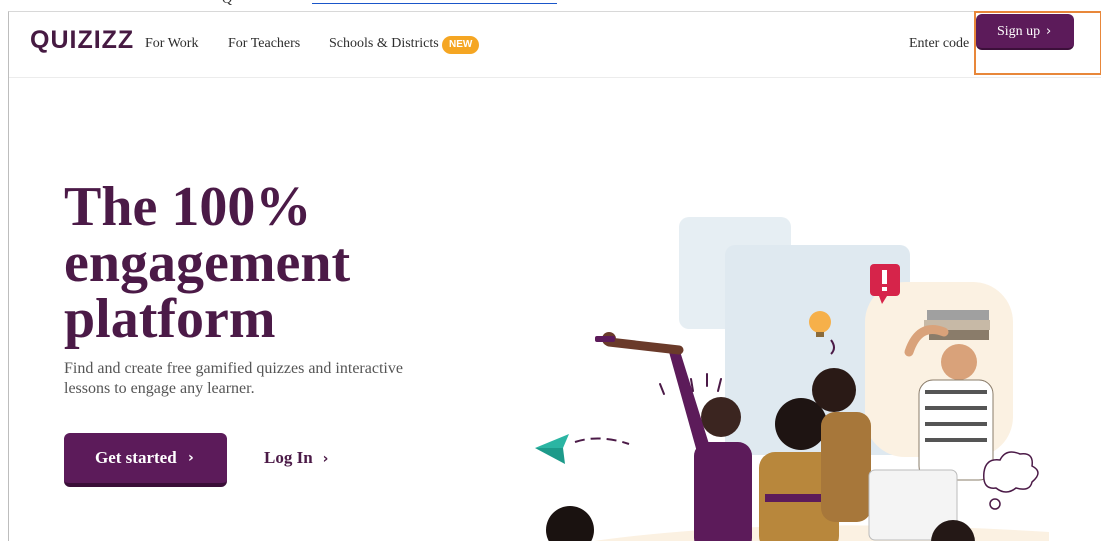  What do you see at coordinates (288, 457) in the screenshot?
I see `log-in-label: Log In` at bounding box center [288, 457].